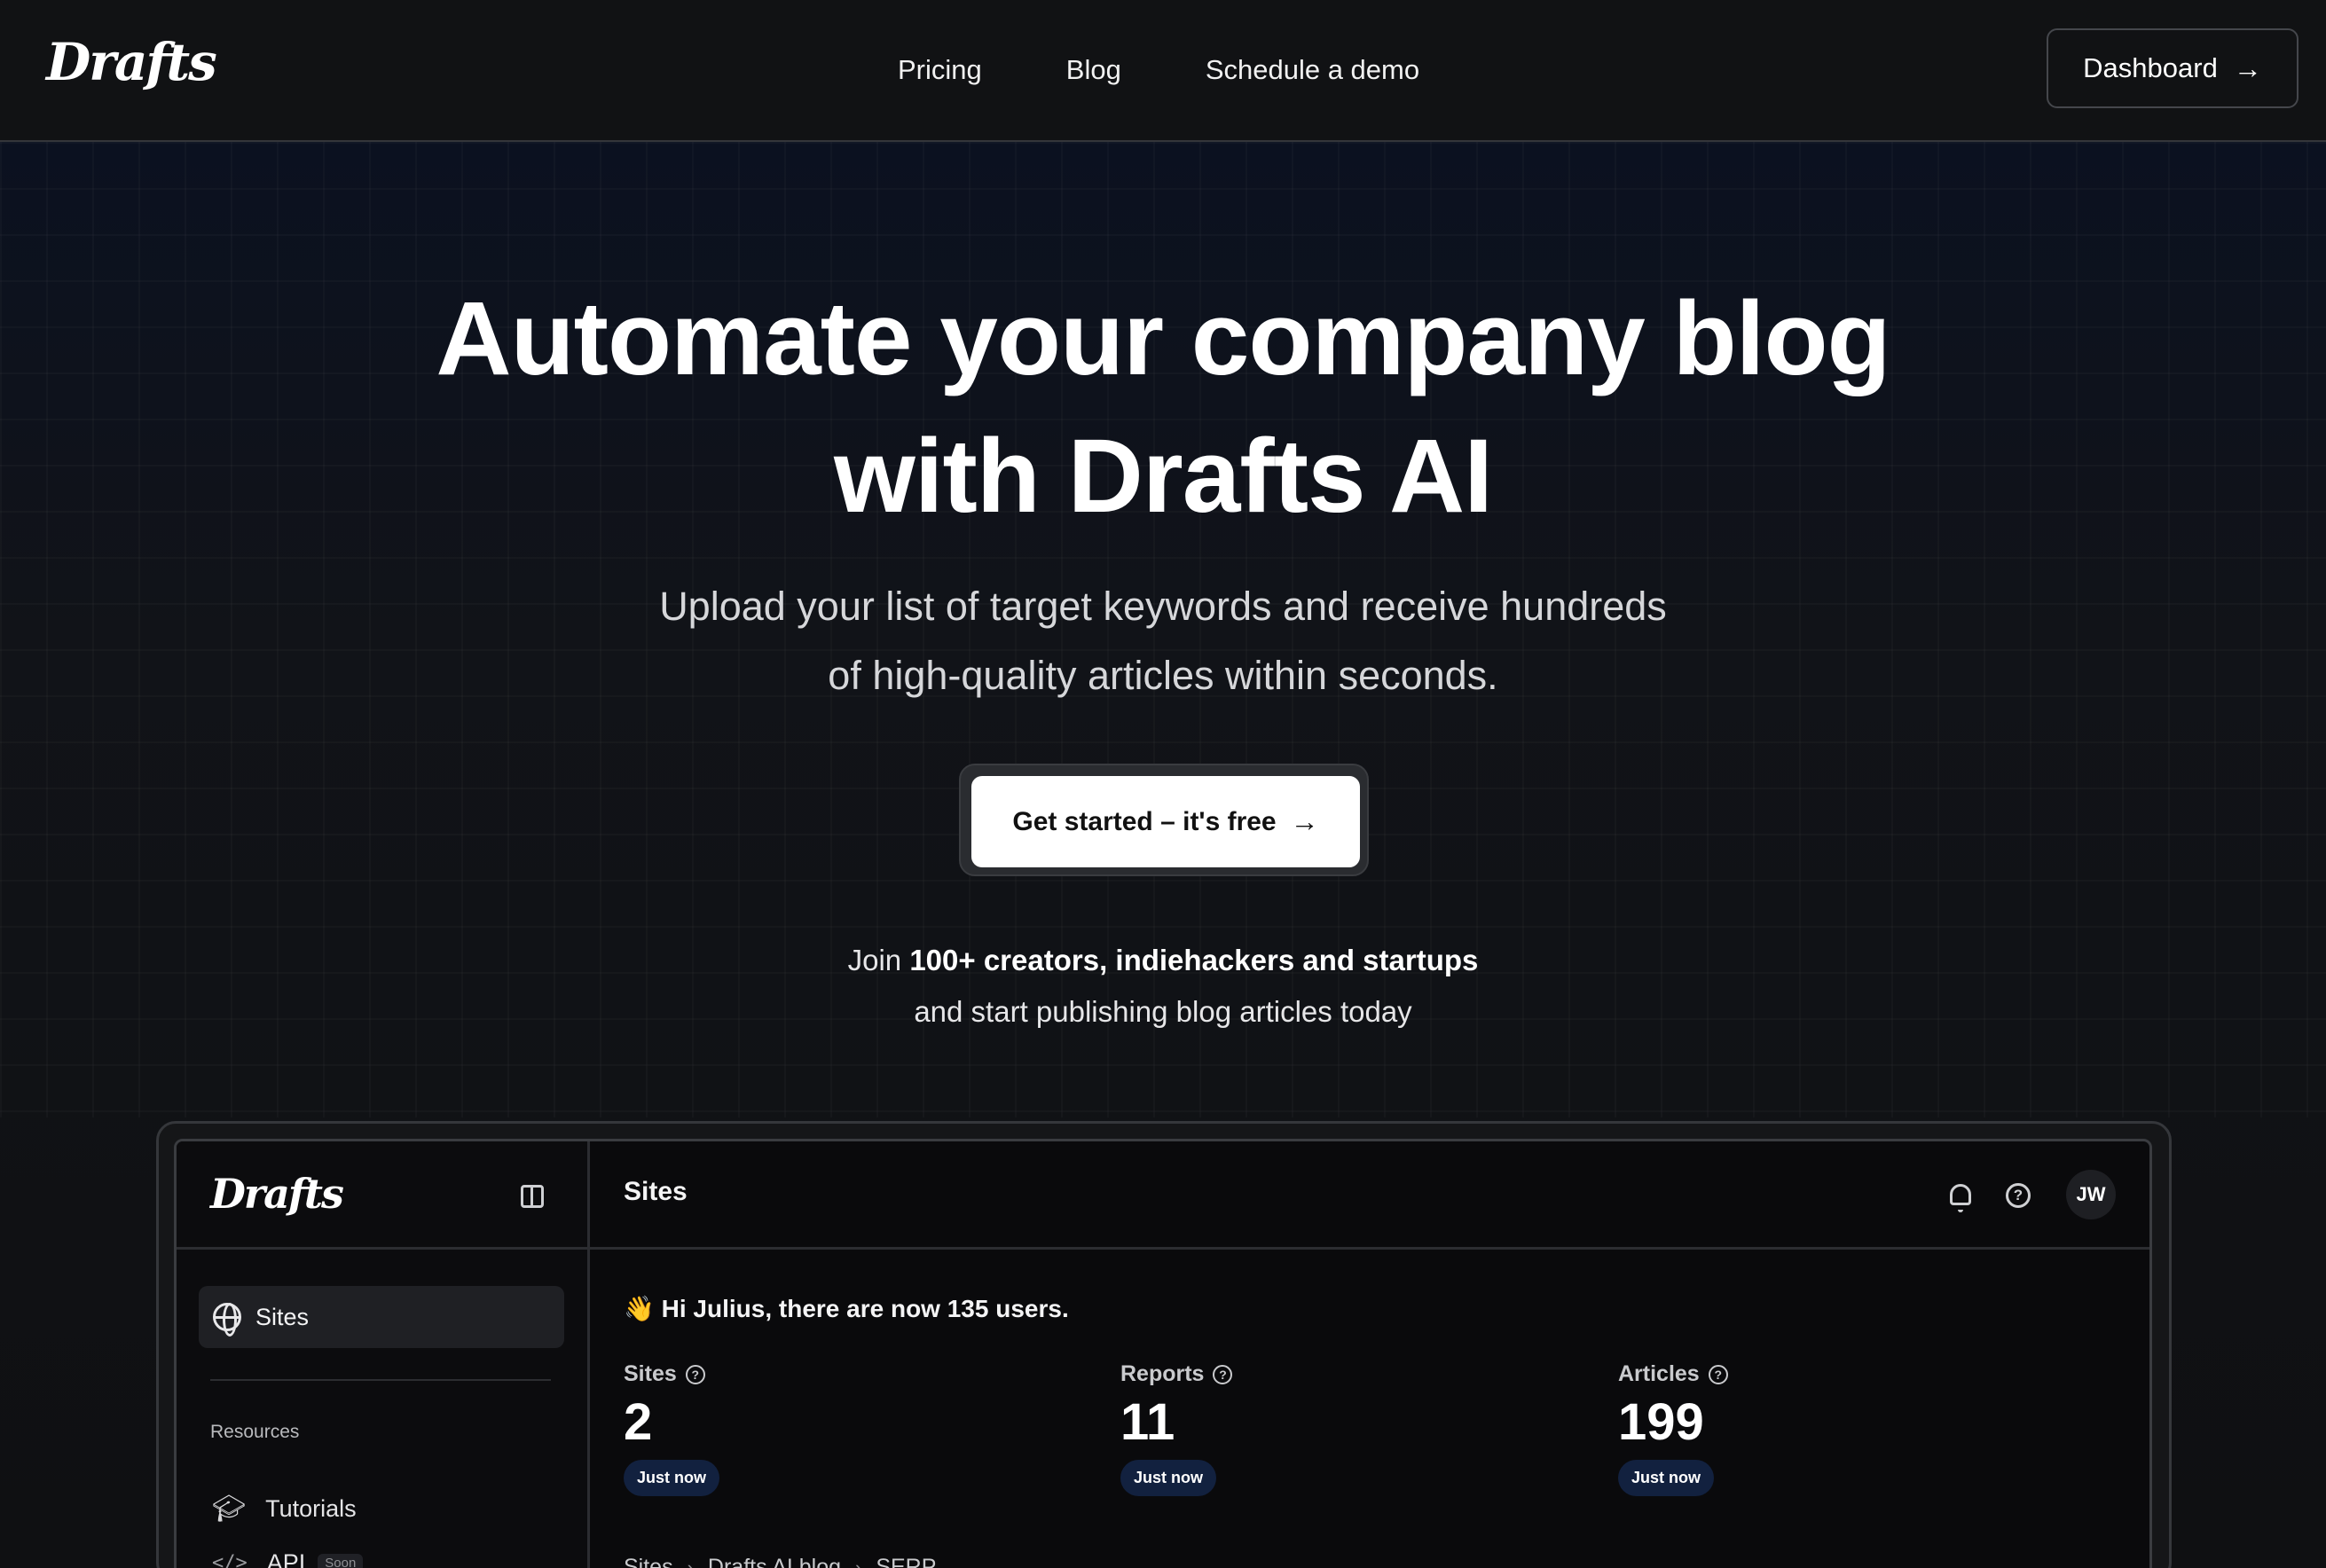 This screenshot has height=1568, width=2326. I want to click on stat-label-text: Articles, so click(1659, 1373).